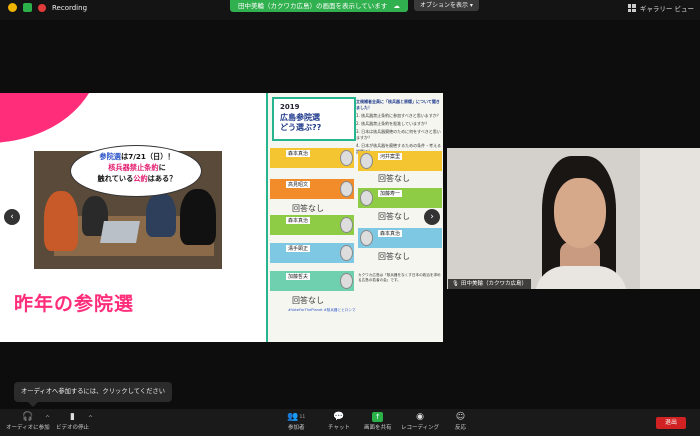 This screenshot has width=700, height=436. What do you see at coordinates (300, 117) in the screenshot?
I see `flyer-title-line1: 広島参院選` at bounding box center [300, 117].